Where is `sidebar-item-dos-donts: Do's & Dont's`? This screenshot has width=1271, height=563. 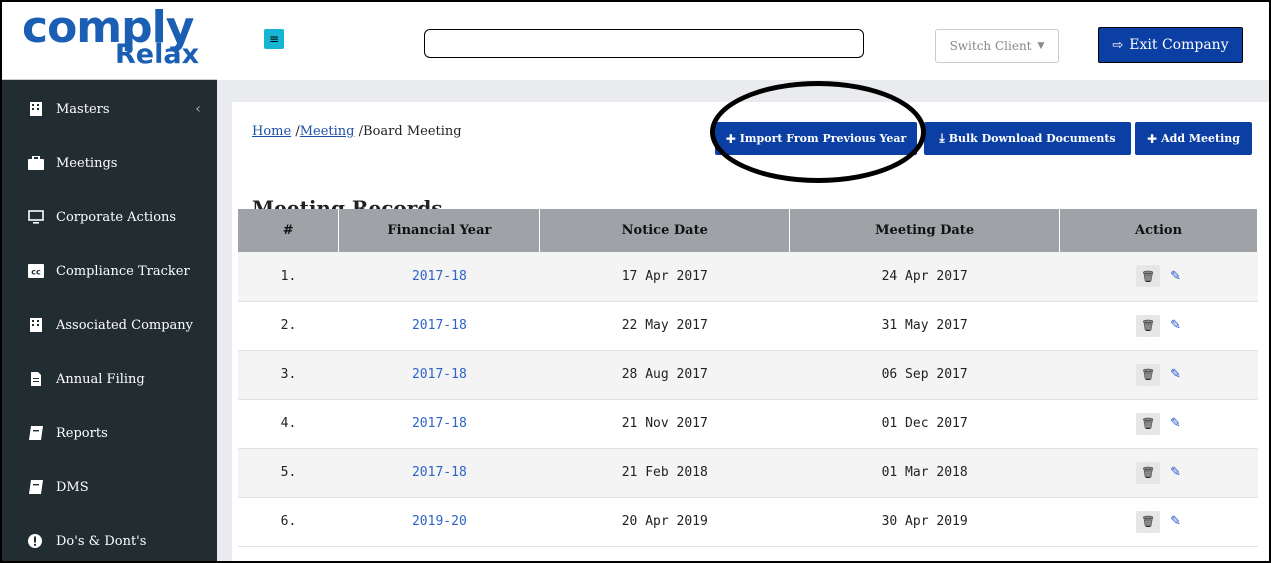
sidebar-item-dos-donts: Do's & Dont's is located at coordinates (109, 537).